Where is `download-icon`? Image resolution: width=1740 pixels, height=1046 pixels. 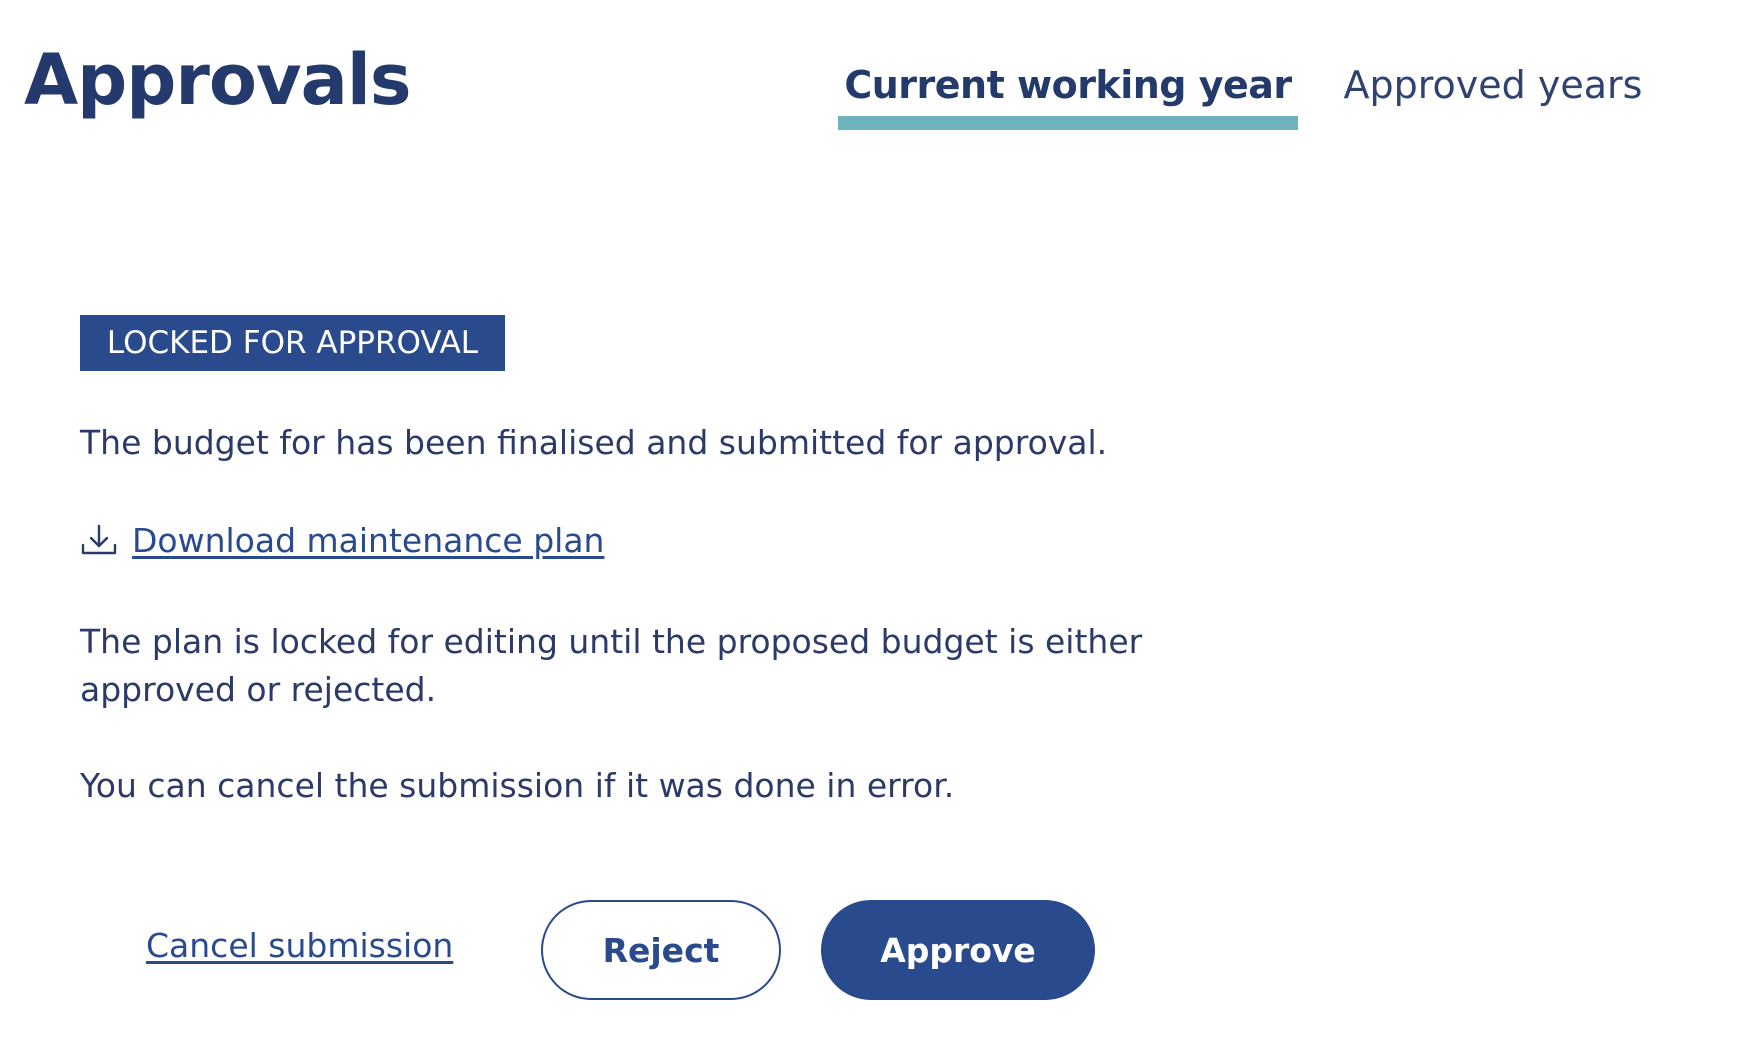
download-icon is located at coordinates (99, 540).